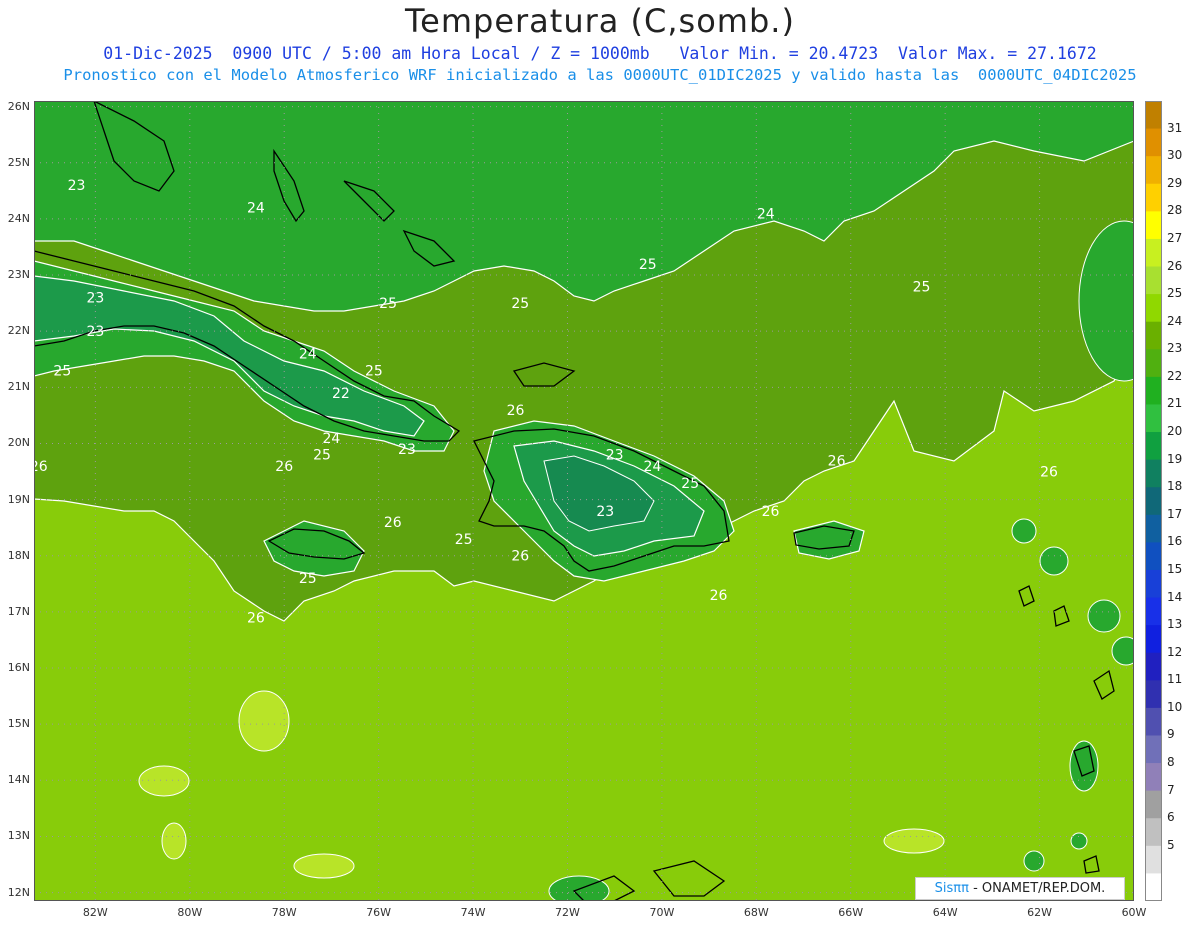 This screenshot has width=1200, height=927. I want to click on lat-tick-label: 22N, so click(18, 331).